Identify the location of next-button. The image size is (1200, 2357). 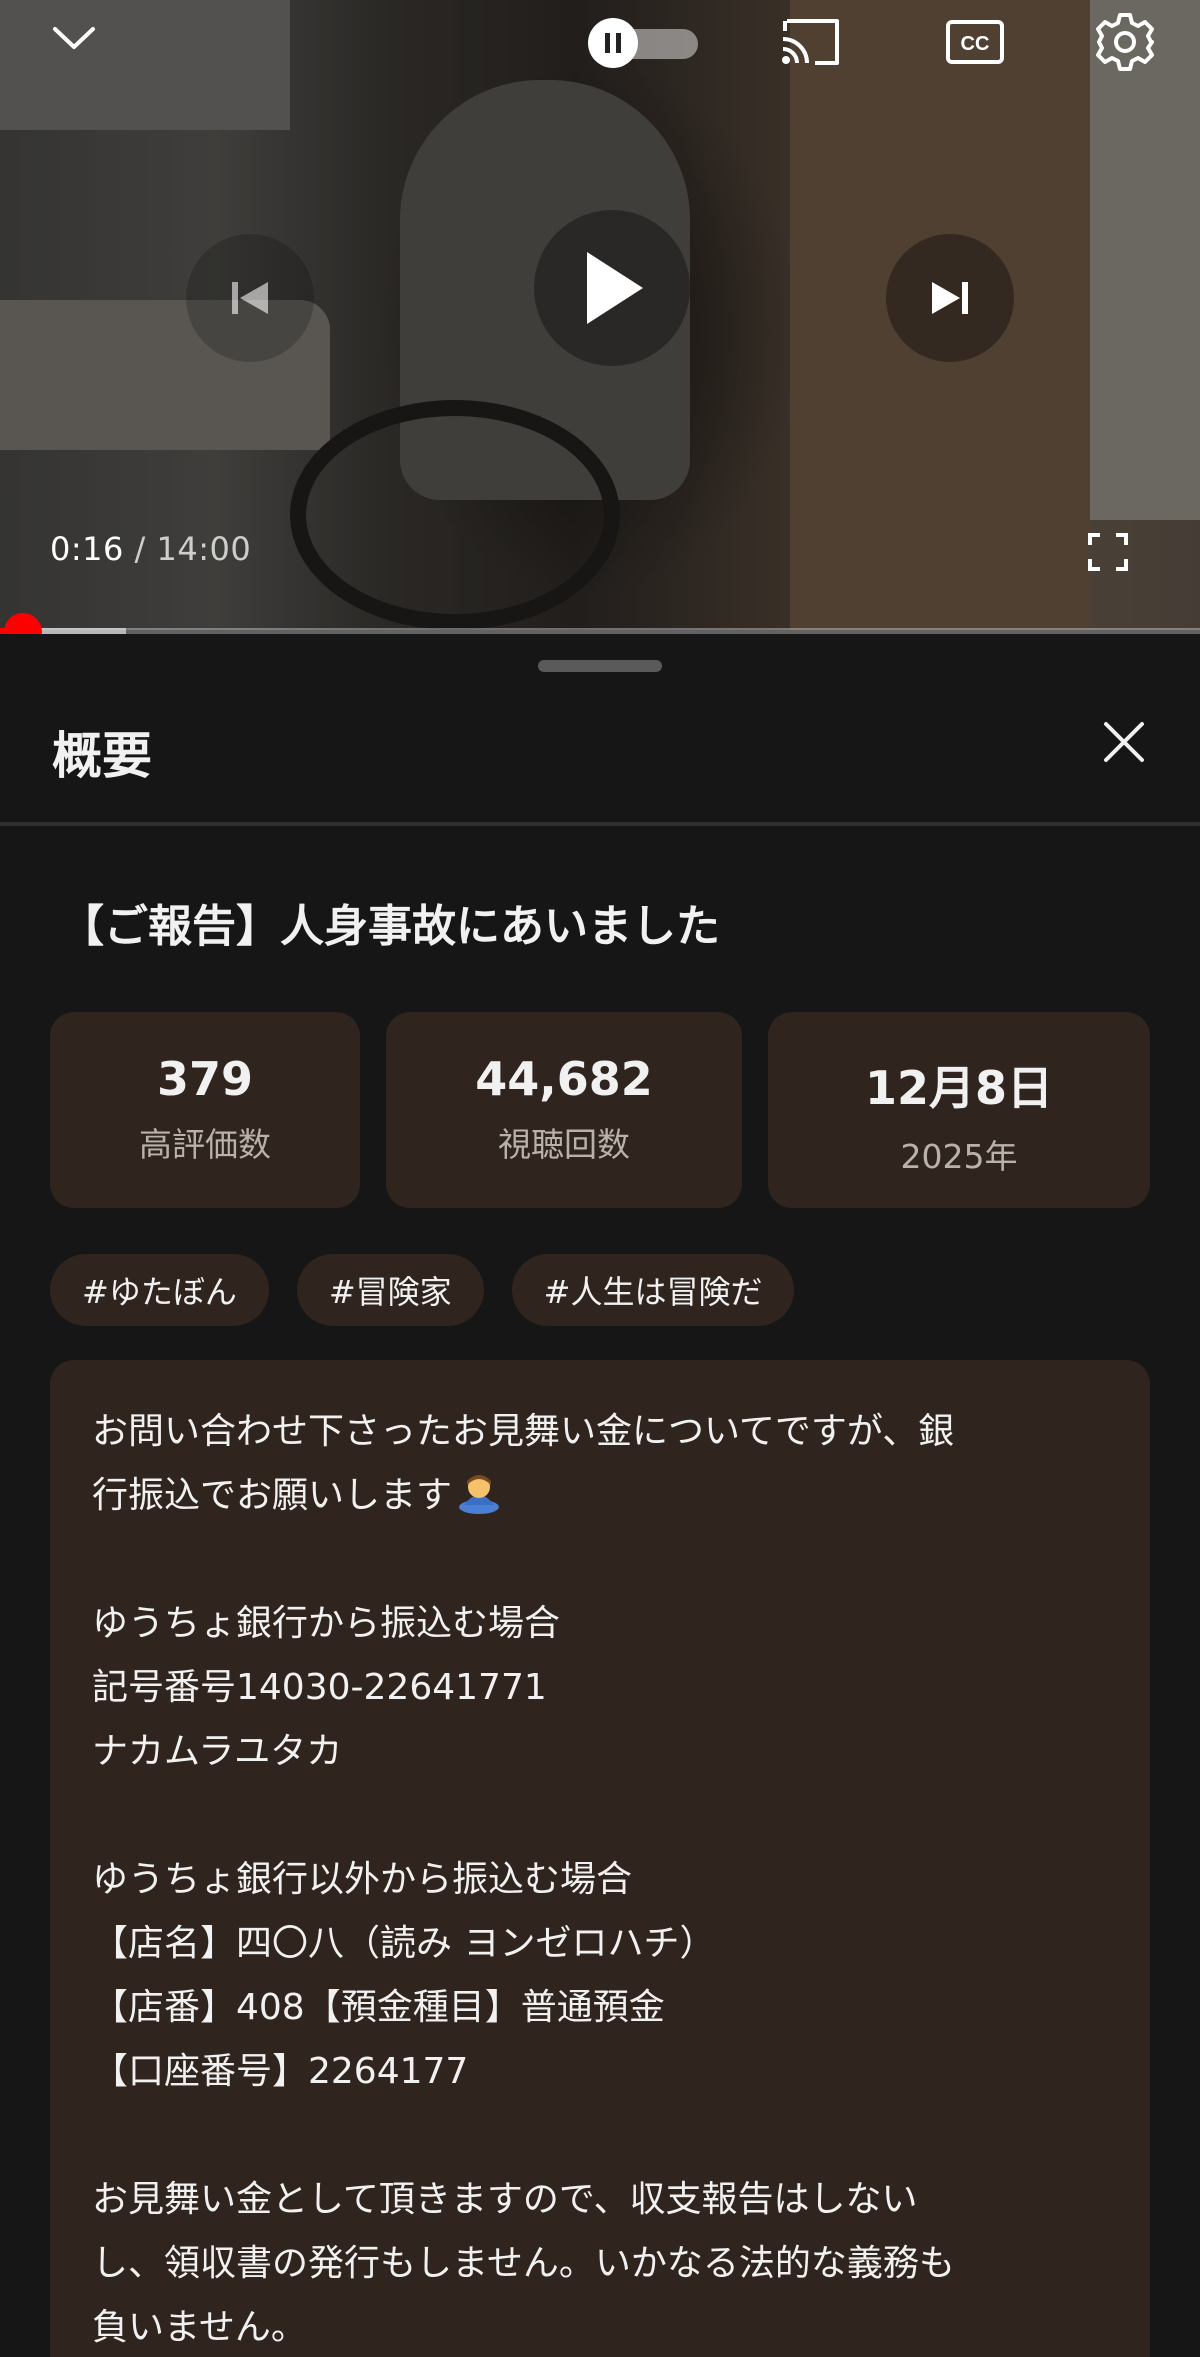
(950, 298).